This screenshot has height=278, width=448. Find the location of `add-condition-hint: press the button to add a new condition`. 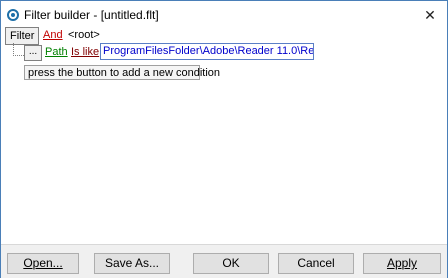

add-condition-hint: press the button to add a new condition is located at coordinates (122, 72).